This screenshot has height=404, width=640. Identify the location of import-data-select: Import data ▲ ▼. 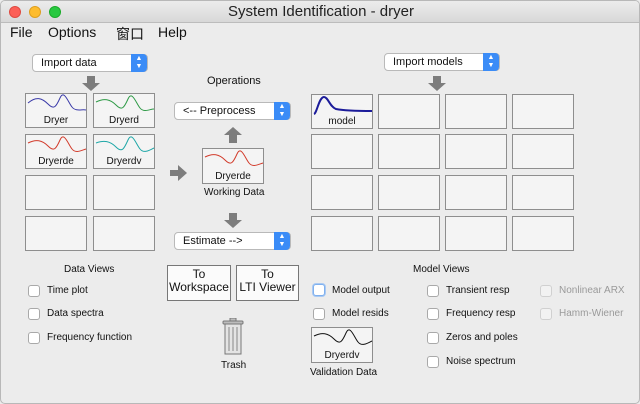
(90, 63).